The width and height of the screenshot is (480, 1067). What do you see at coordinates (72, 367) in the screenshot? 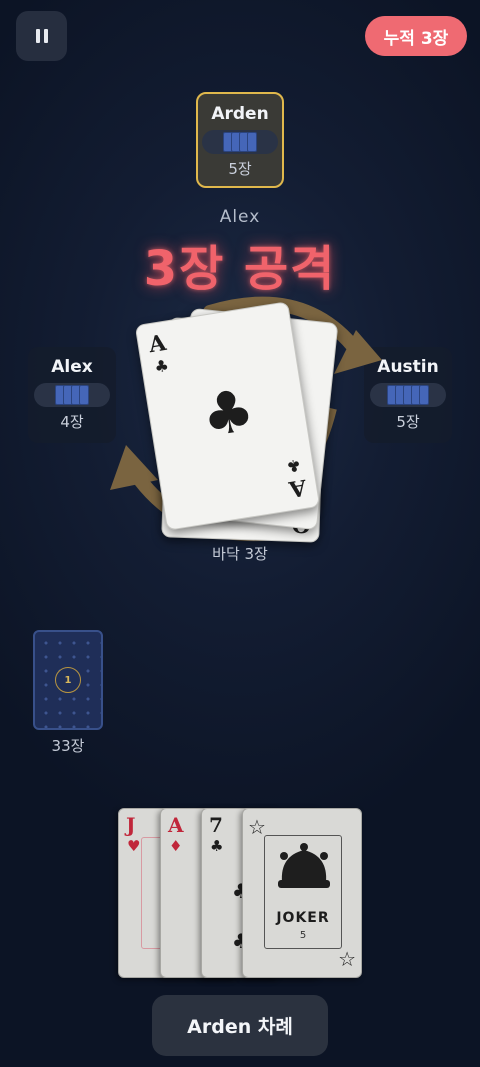
I see `player-name: Alex` at bounding box center [72, 367].